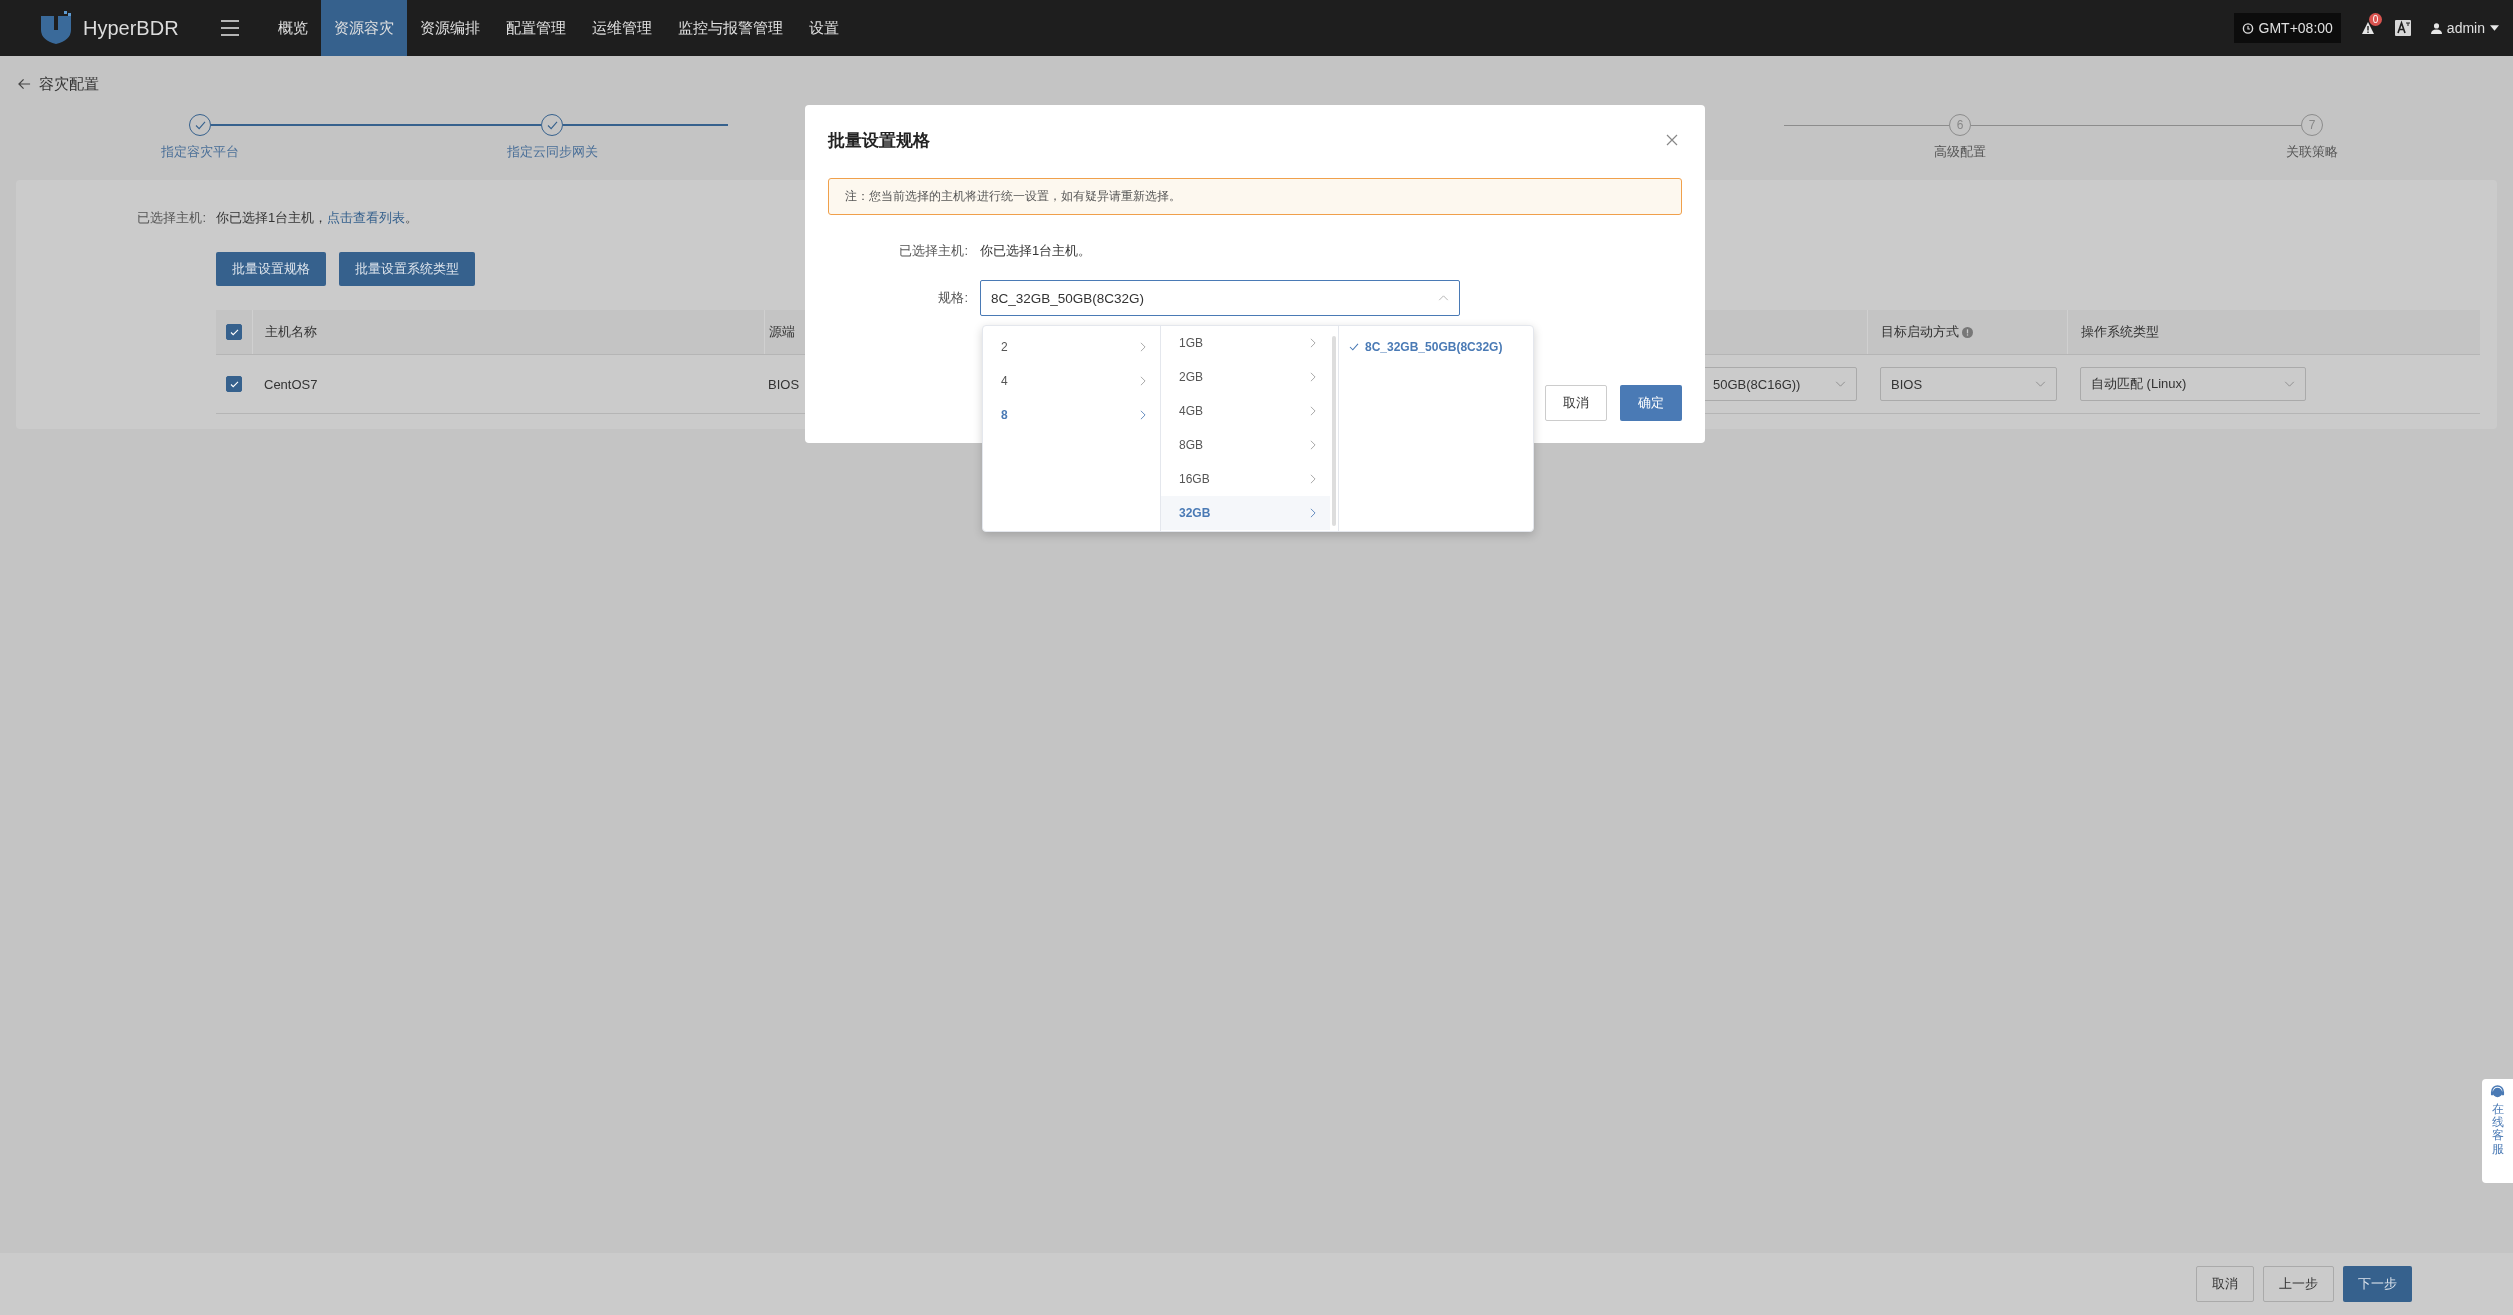  I want to click on user-menu: admin, so click(2464, 28).